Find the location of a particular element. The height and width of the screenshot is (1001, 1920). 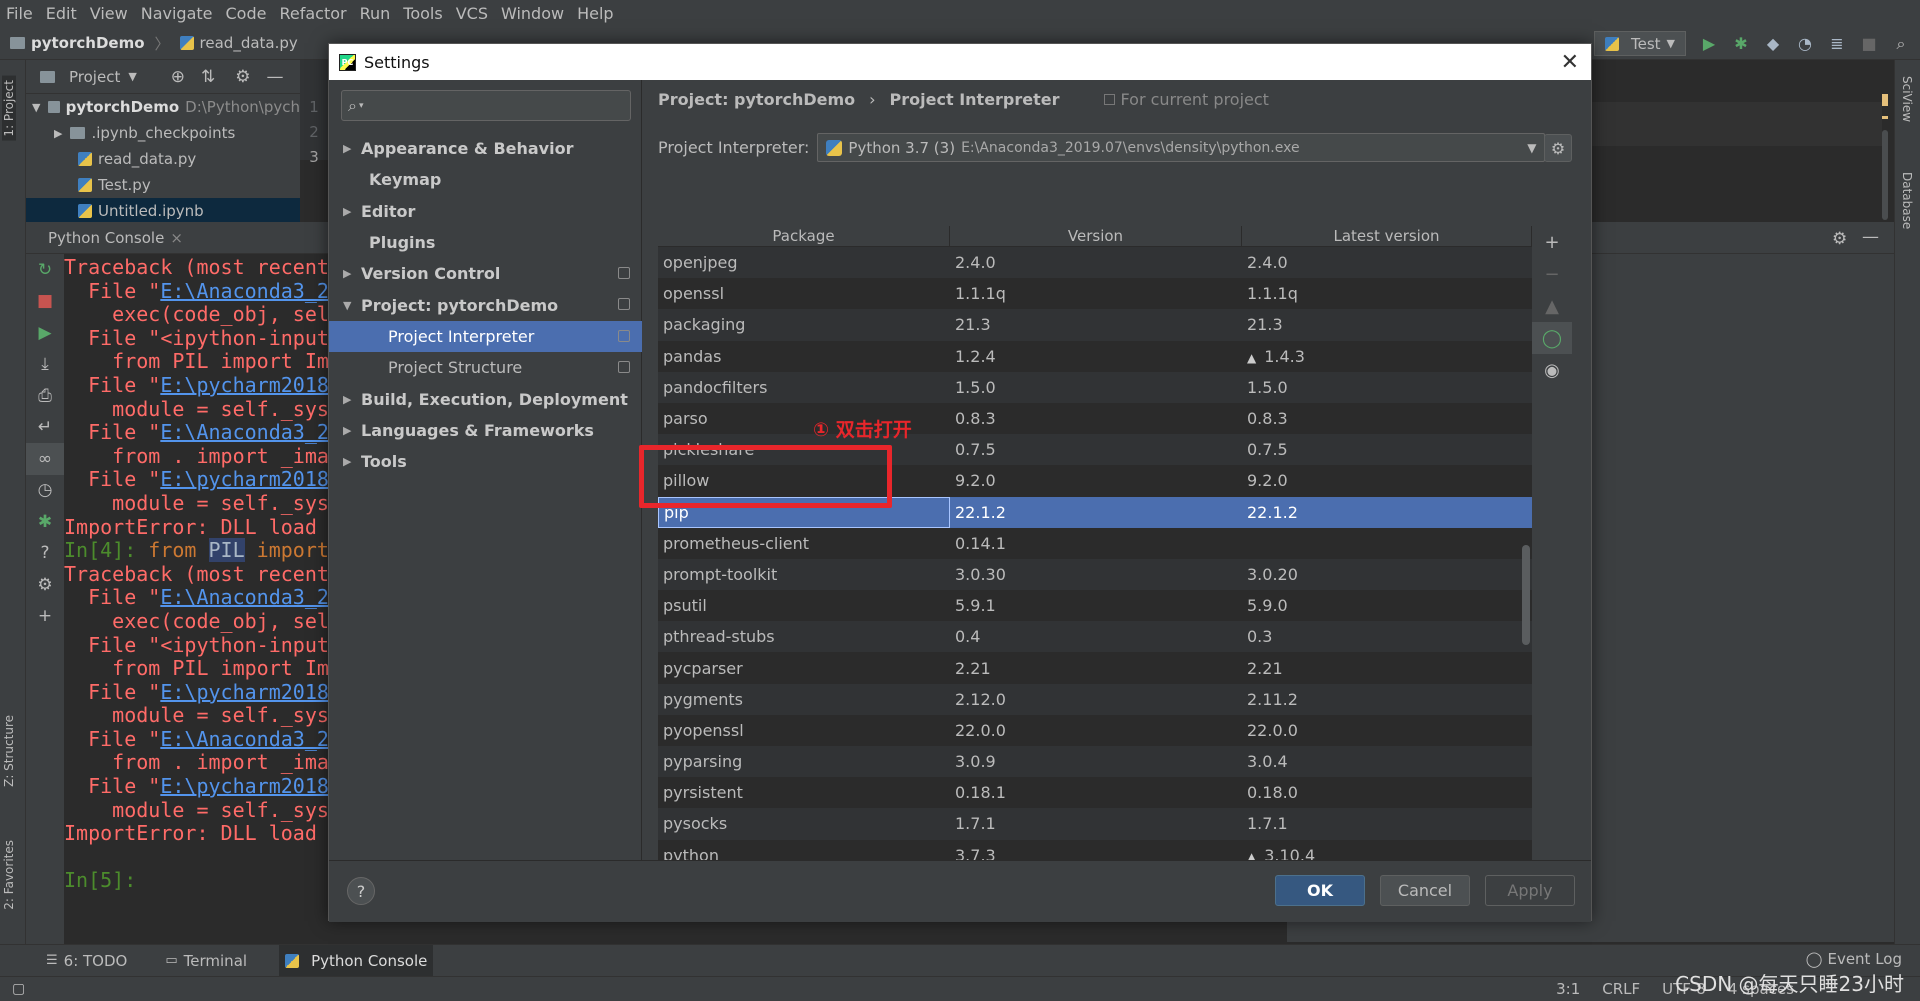

tab-database: Database is located at coordinates (1907, 200).